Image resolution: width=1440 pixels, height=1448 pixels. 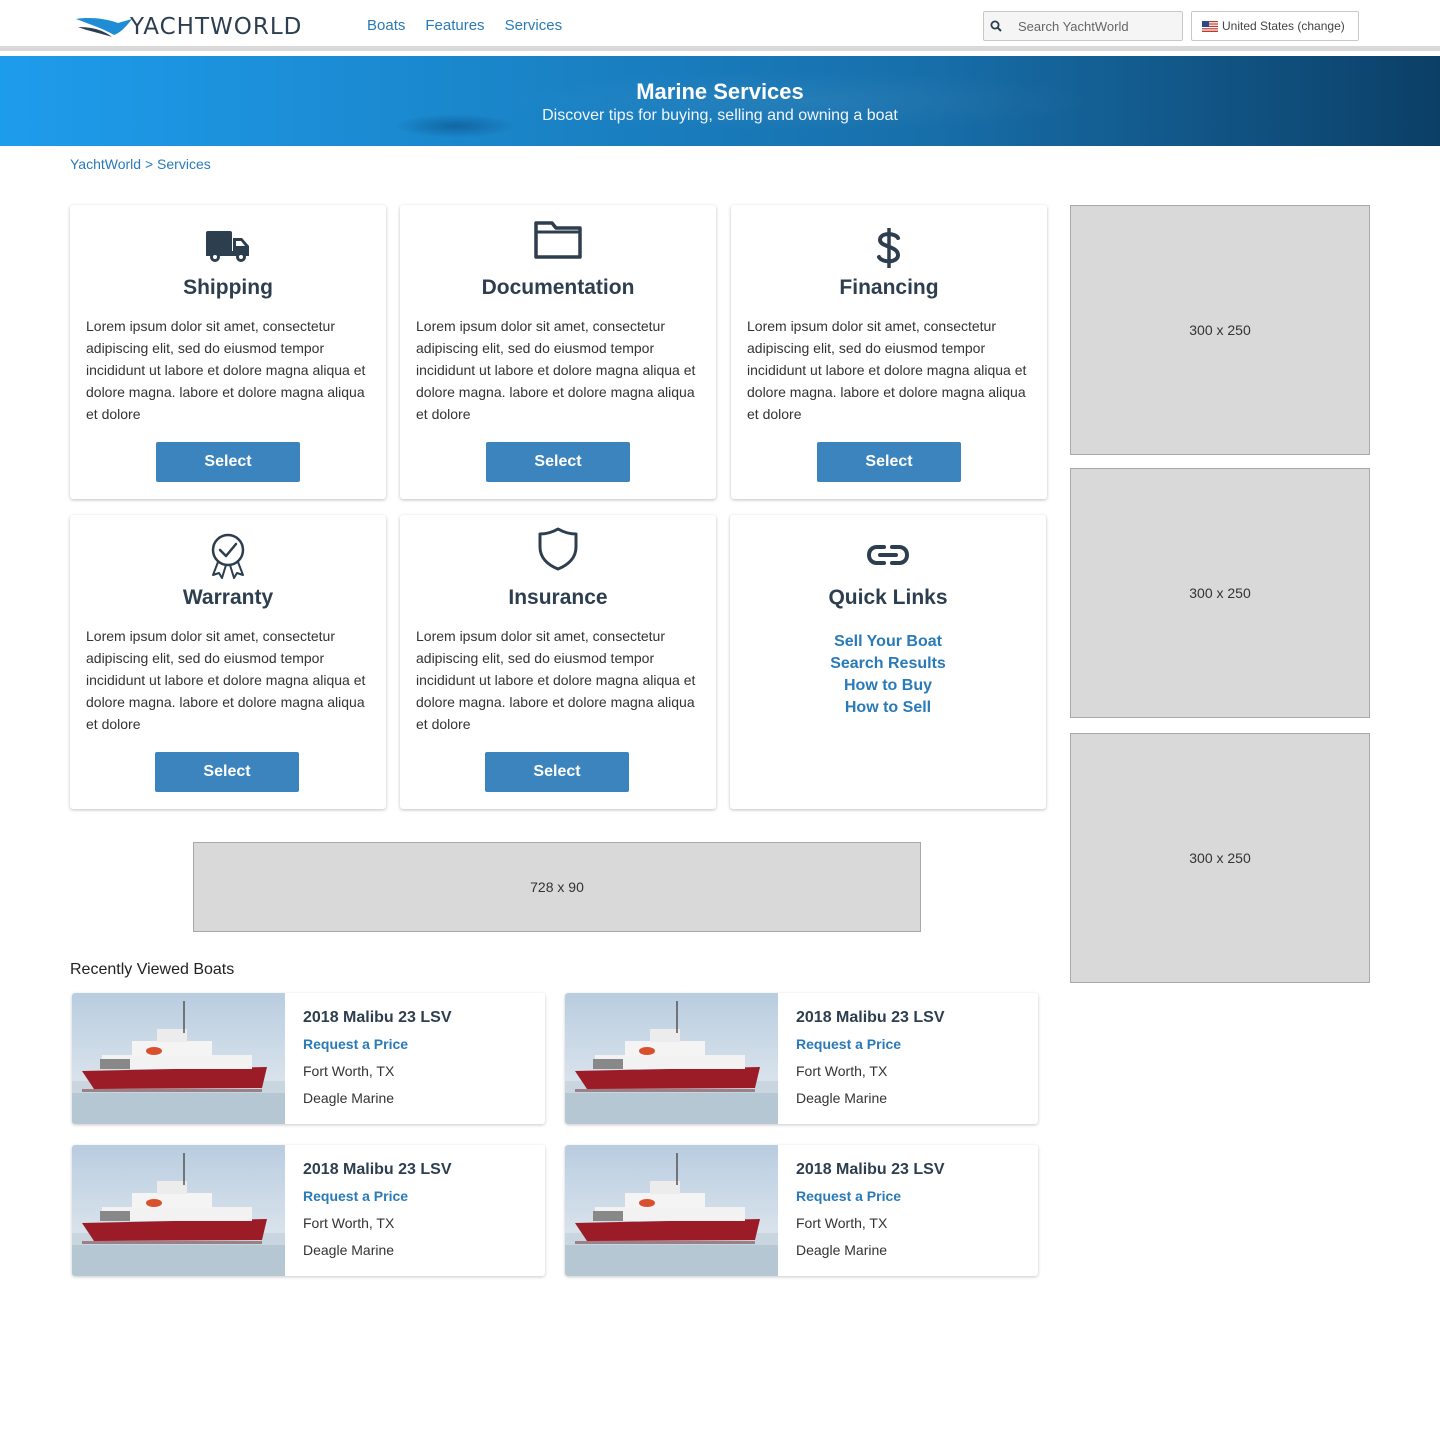 I want to click on quick-links-title: Quick Links, so click(x=888, y=597).